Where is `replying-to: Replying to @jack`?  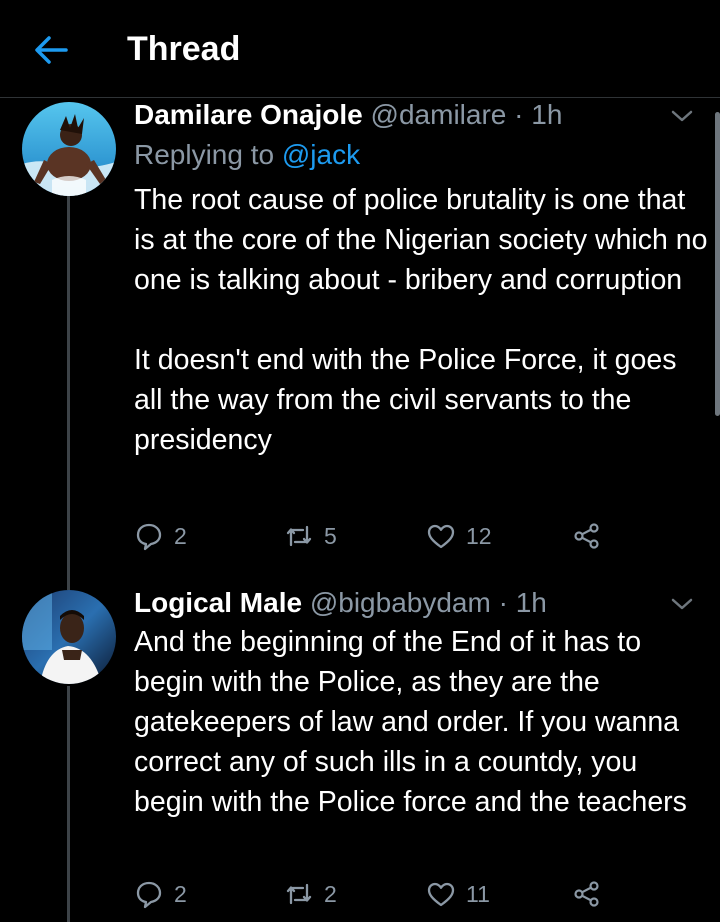 replying-to: Replying to @jack is located at coordinates (247, 155).